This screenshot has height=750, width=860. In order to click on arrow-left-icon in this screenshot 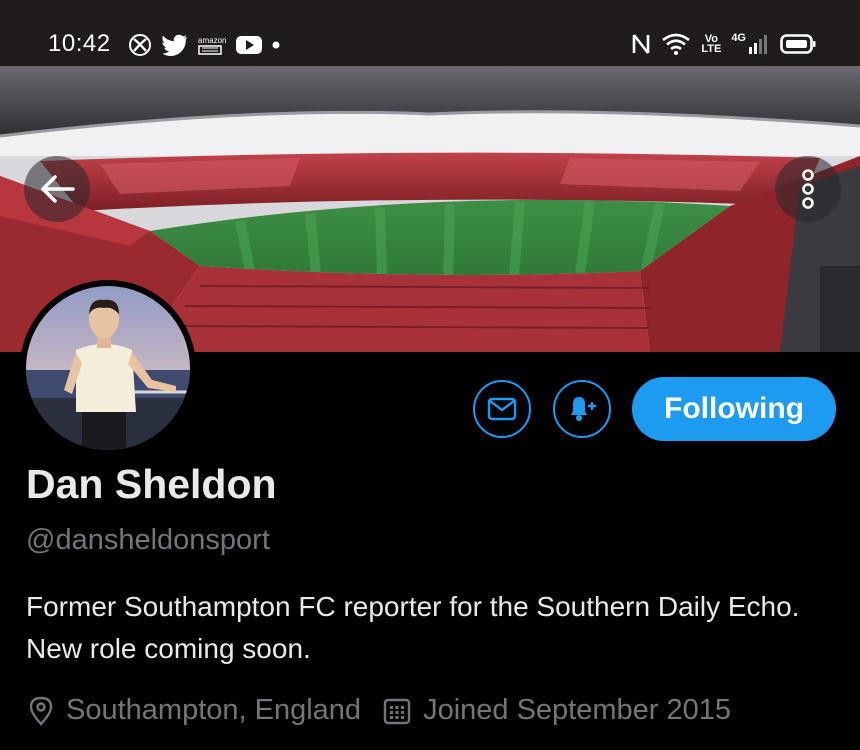, I will do `click(58, 189)`.